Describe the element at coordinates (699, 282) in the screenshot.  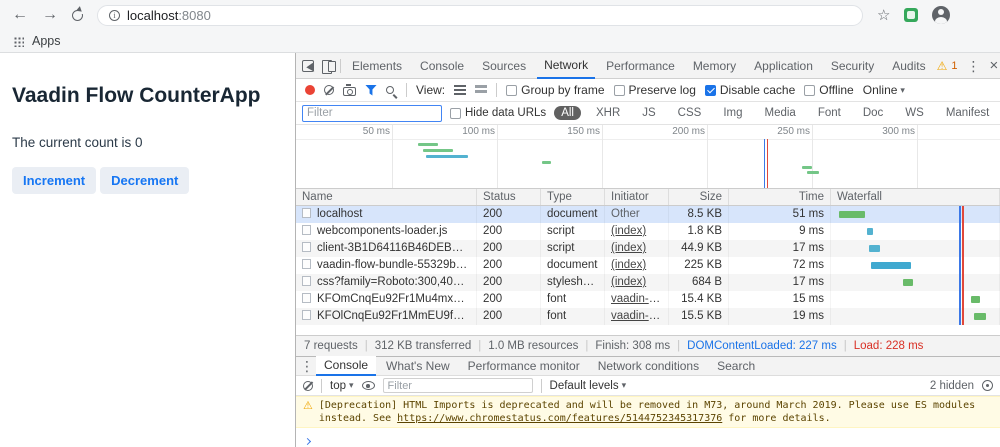
I see `request-size: 684 B` at that location.